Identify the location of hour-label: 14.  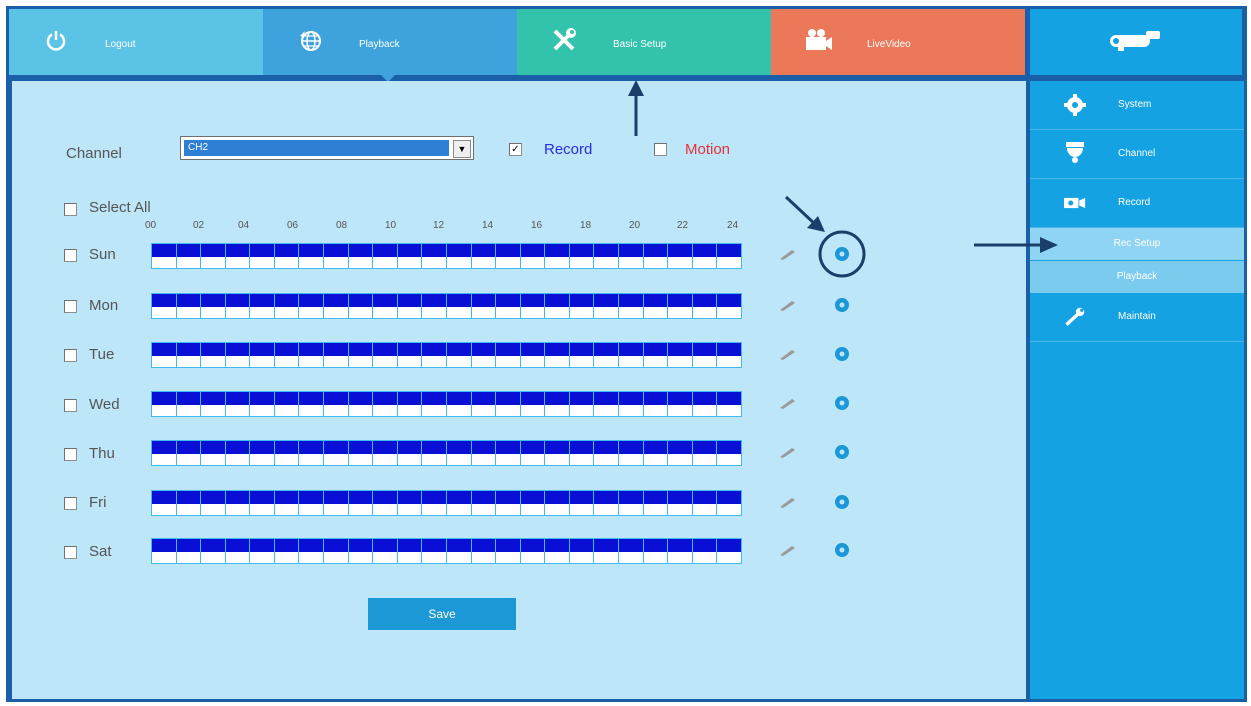
(488, 225).